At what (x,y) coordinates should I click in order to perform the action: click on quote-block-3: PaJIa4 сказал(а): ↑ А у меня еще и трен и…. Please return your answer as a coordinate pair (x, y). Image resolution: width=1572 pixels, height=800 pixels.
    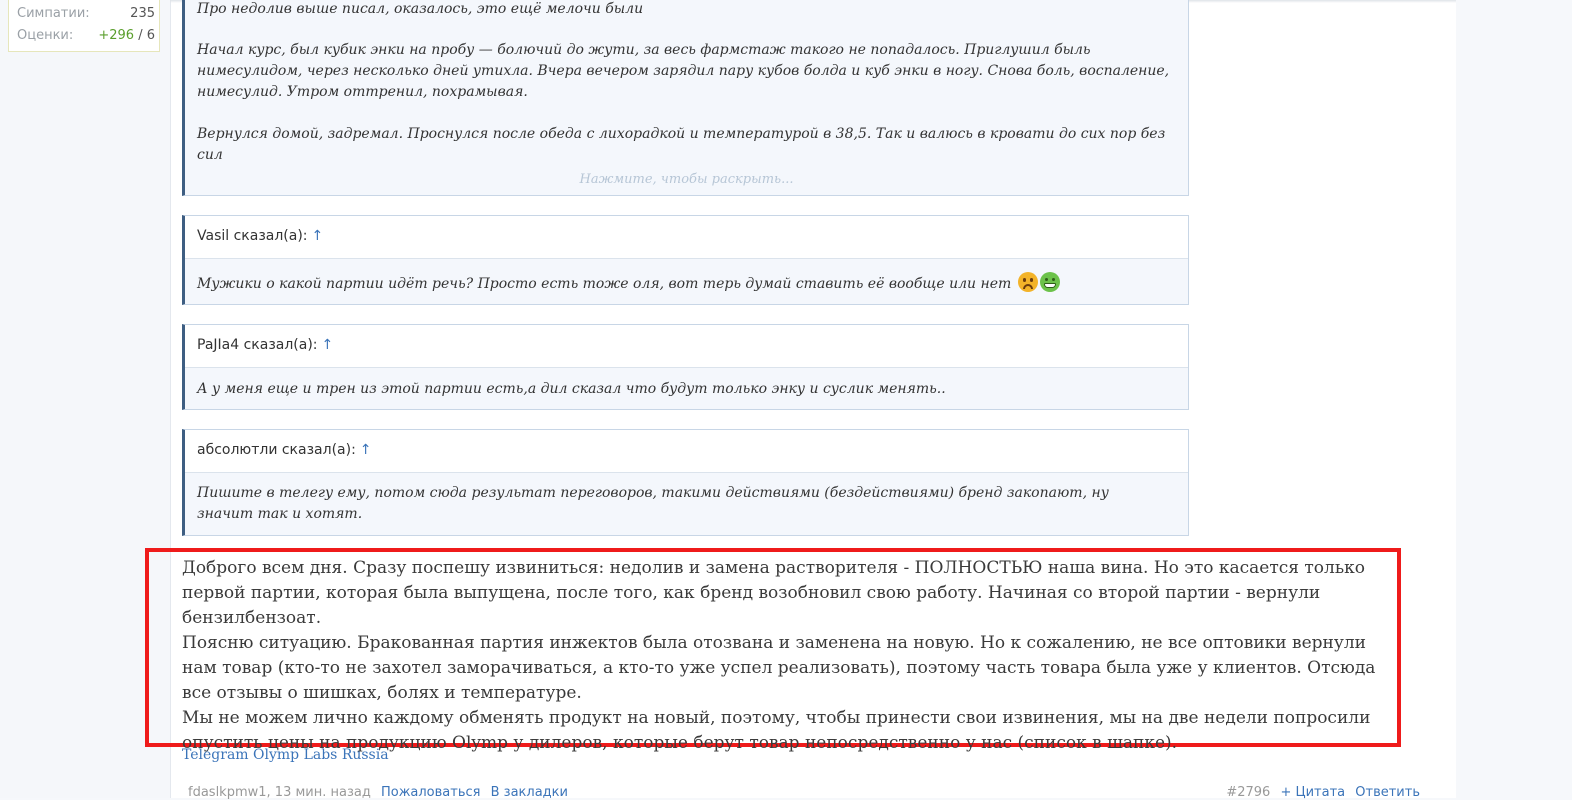
    Looking at the image, I should click on (685, 367).